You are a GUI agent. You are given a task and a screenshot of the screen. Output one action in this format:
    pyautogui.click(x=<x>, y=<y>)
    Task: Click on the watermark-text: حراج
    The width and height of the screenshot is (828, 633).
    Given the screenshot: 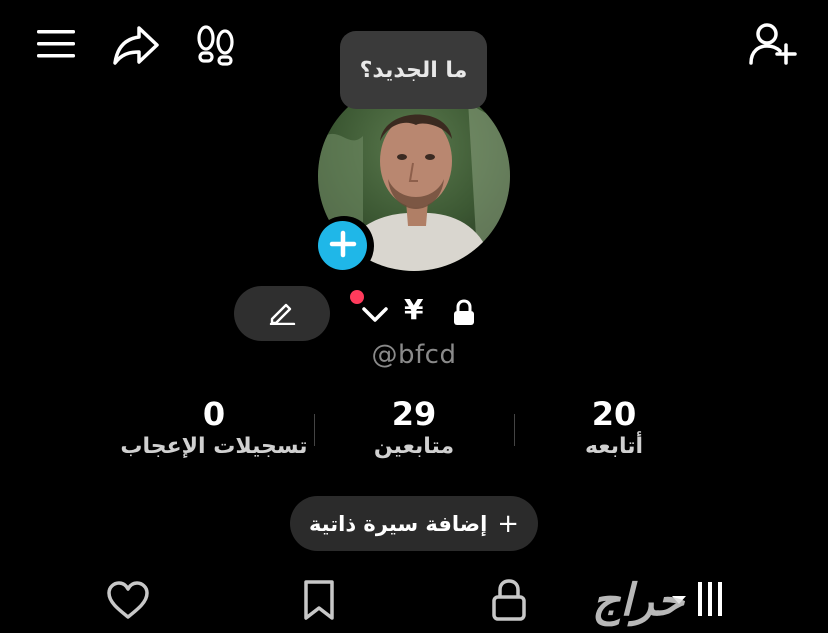 What is the action you would take?
    pyautogui.click(x=639, y=600)
    